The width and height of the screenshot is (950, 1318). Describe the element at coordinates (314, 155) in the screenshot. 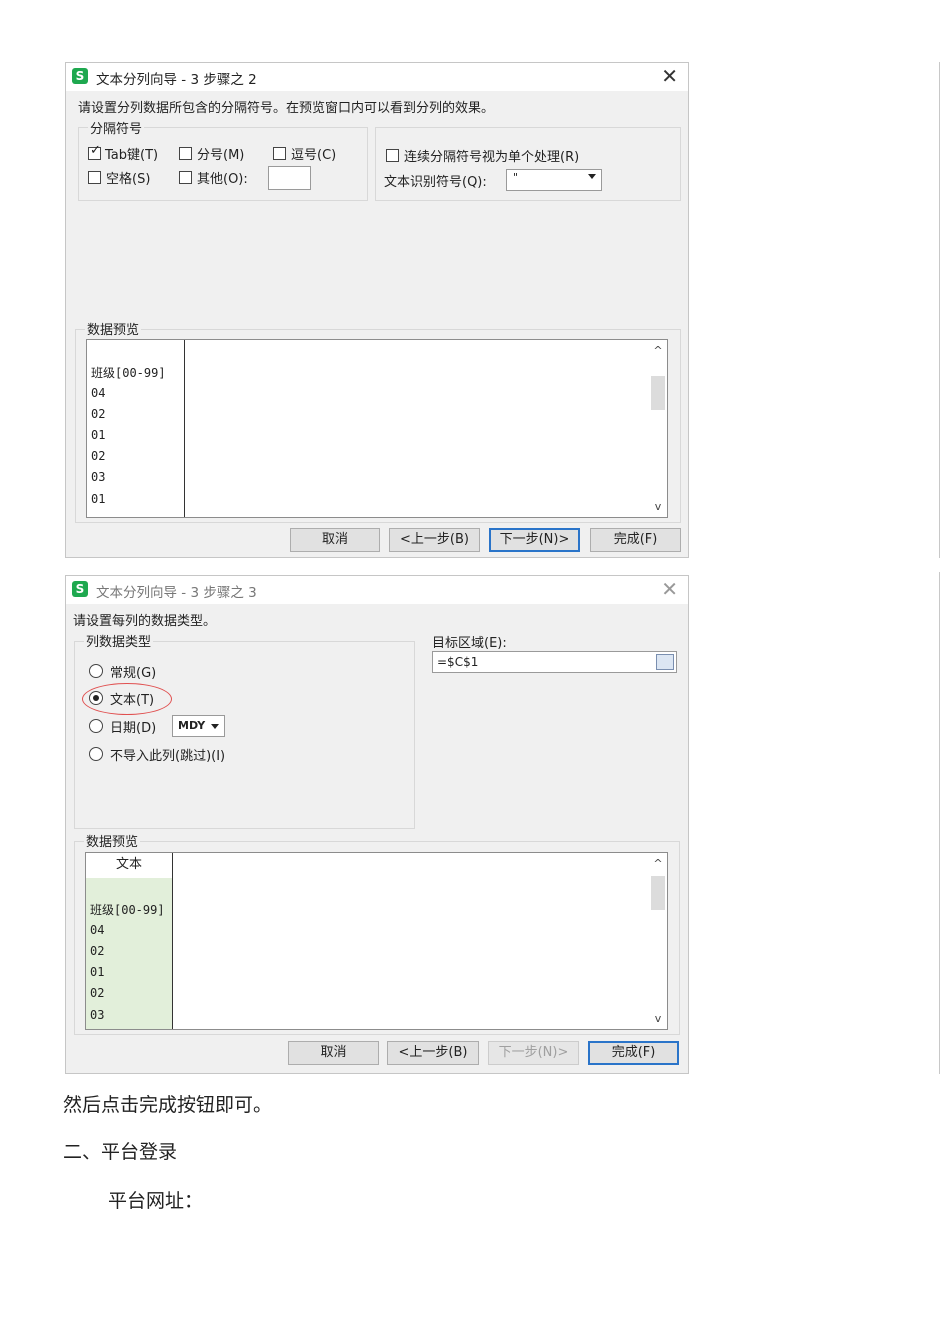

I see `comma-label: 逗号(C)` at that location.